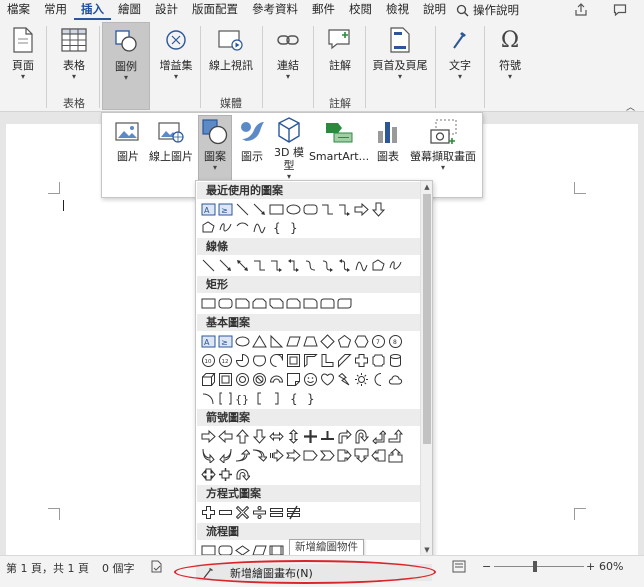  I want to click on l-shape-icon, so click(327, 360).